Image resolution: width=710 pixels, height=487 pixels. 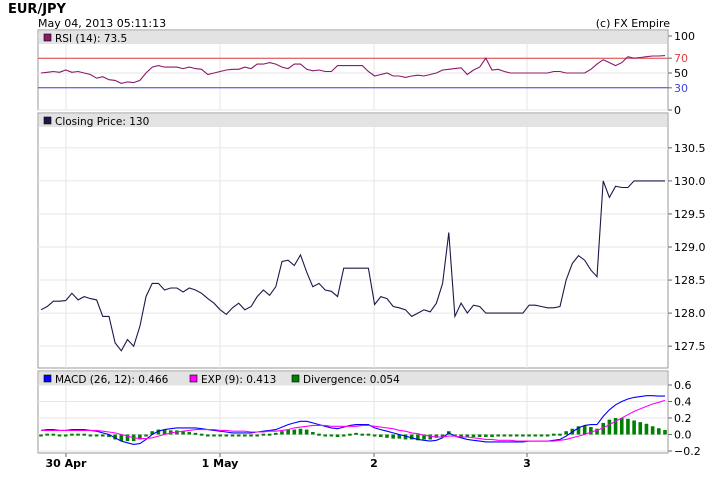 I want to click on x-tick-label: 1 May, so click(x=220, y=463).